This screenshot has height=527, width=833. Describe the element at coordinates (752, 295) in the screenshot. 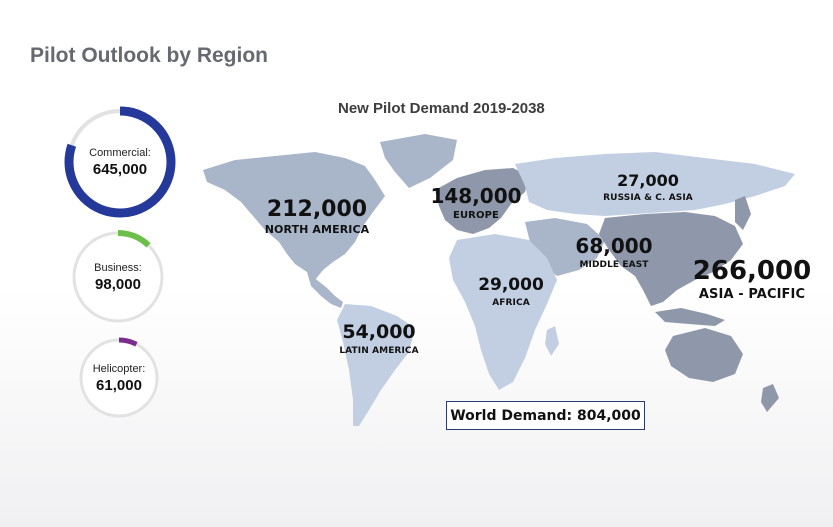

I see `asia-pacific-name: ASIA - PACIFIC` at that location.